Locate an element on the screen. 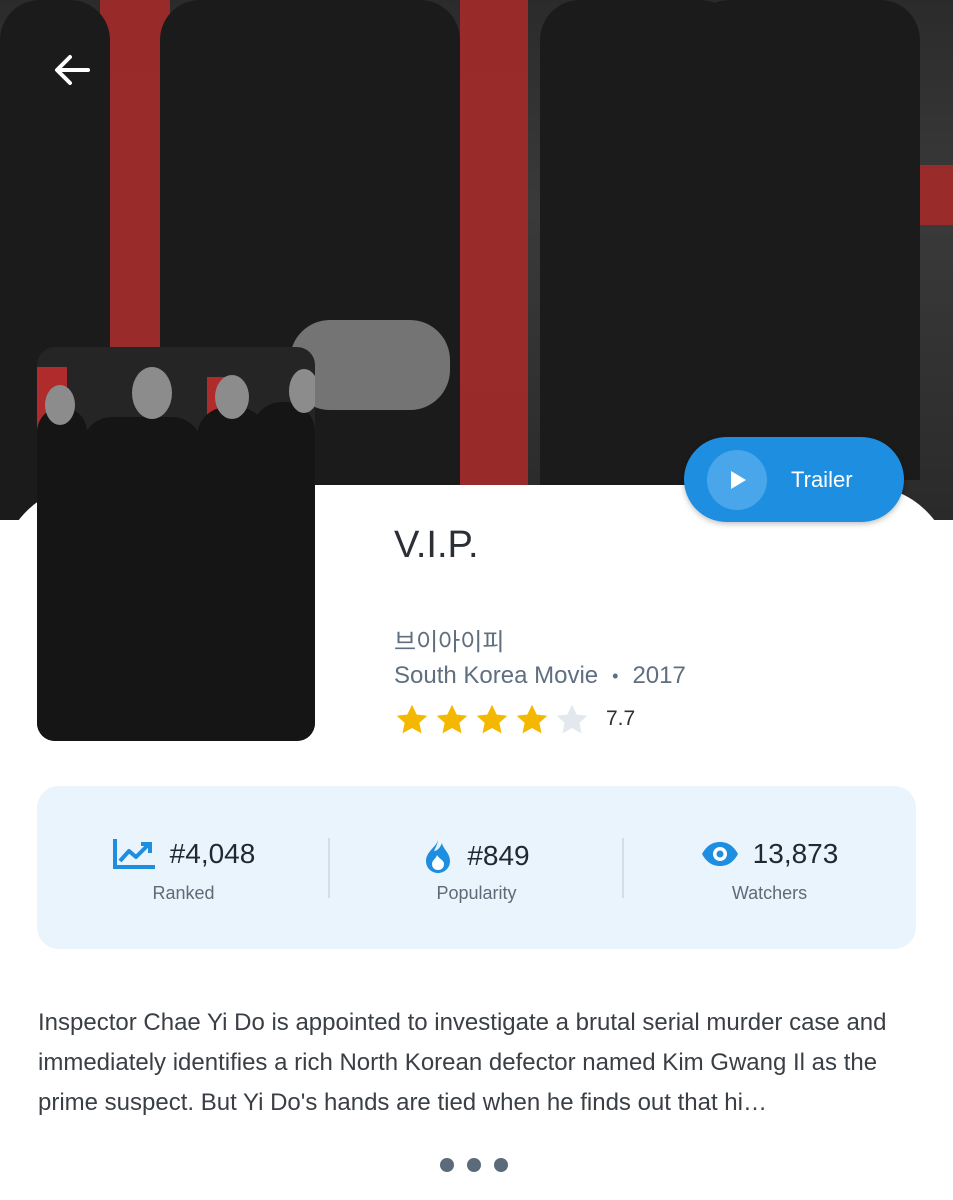  stat-watchers: 13,873 Watchers is located at coordinates (769, 867).